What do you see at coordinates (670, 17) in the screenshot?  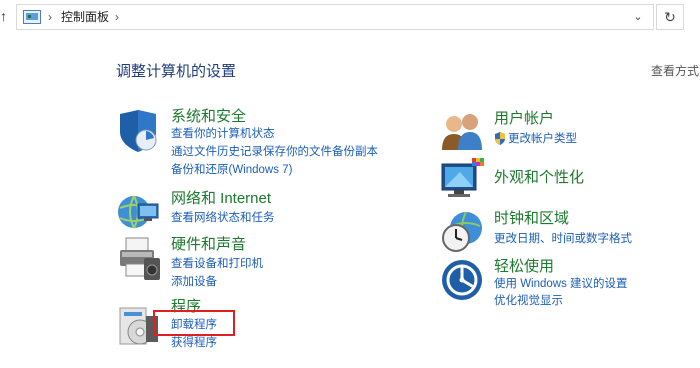 I see `refresh-button: ↻` at bounding box center [670, 17].